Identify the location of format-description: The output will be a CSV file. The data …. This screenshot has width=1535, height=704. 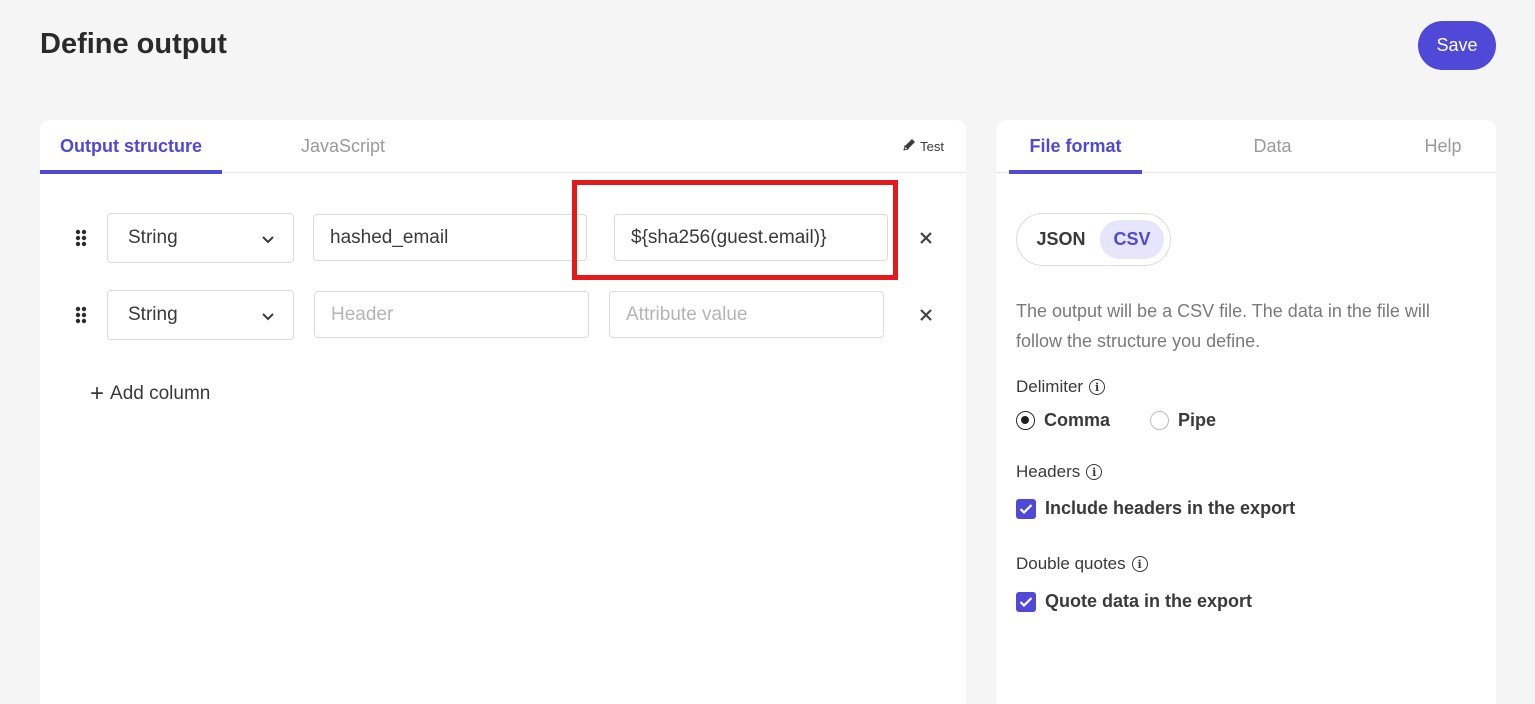
(1223, 326).